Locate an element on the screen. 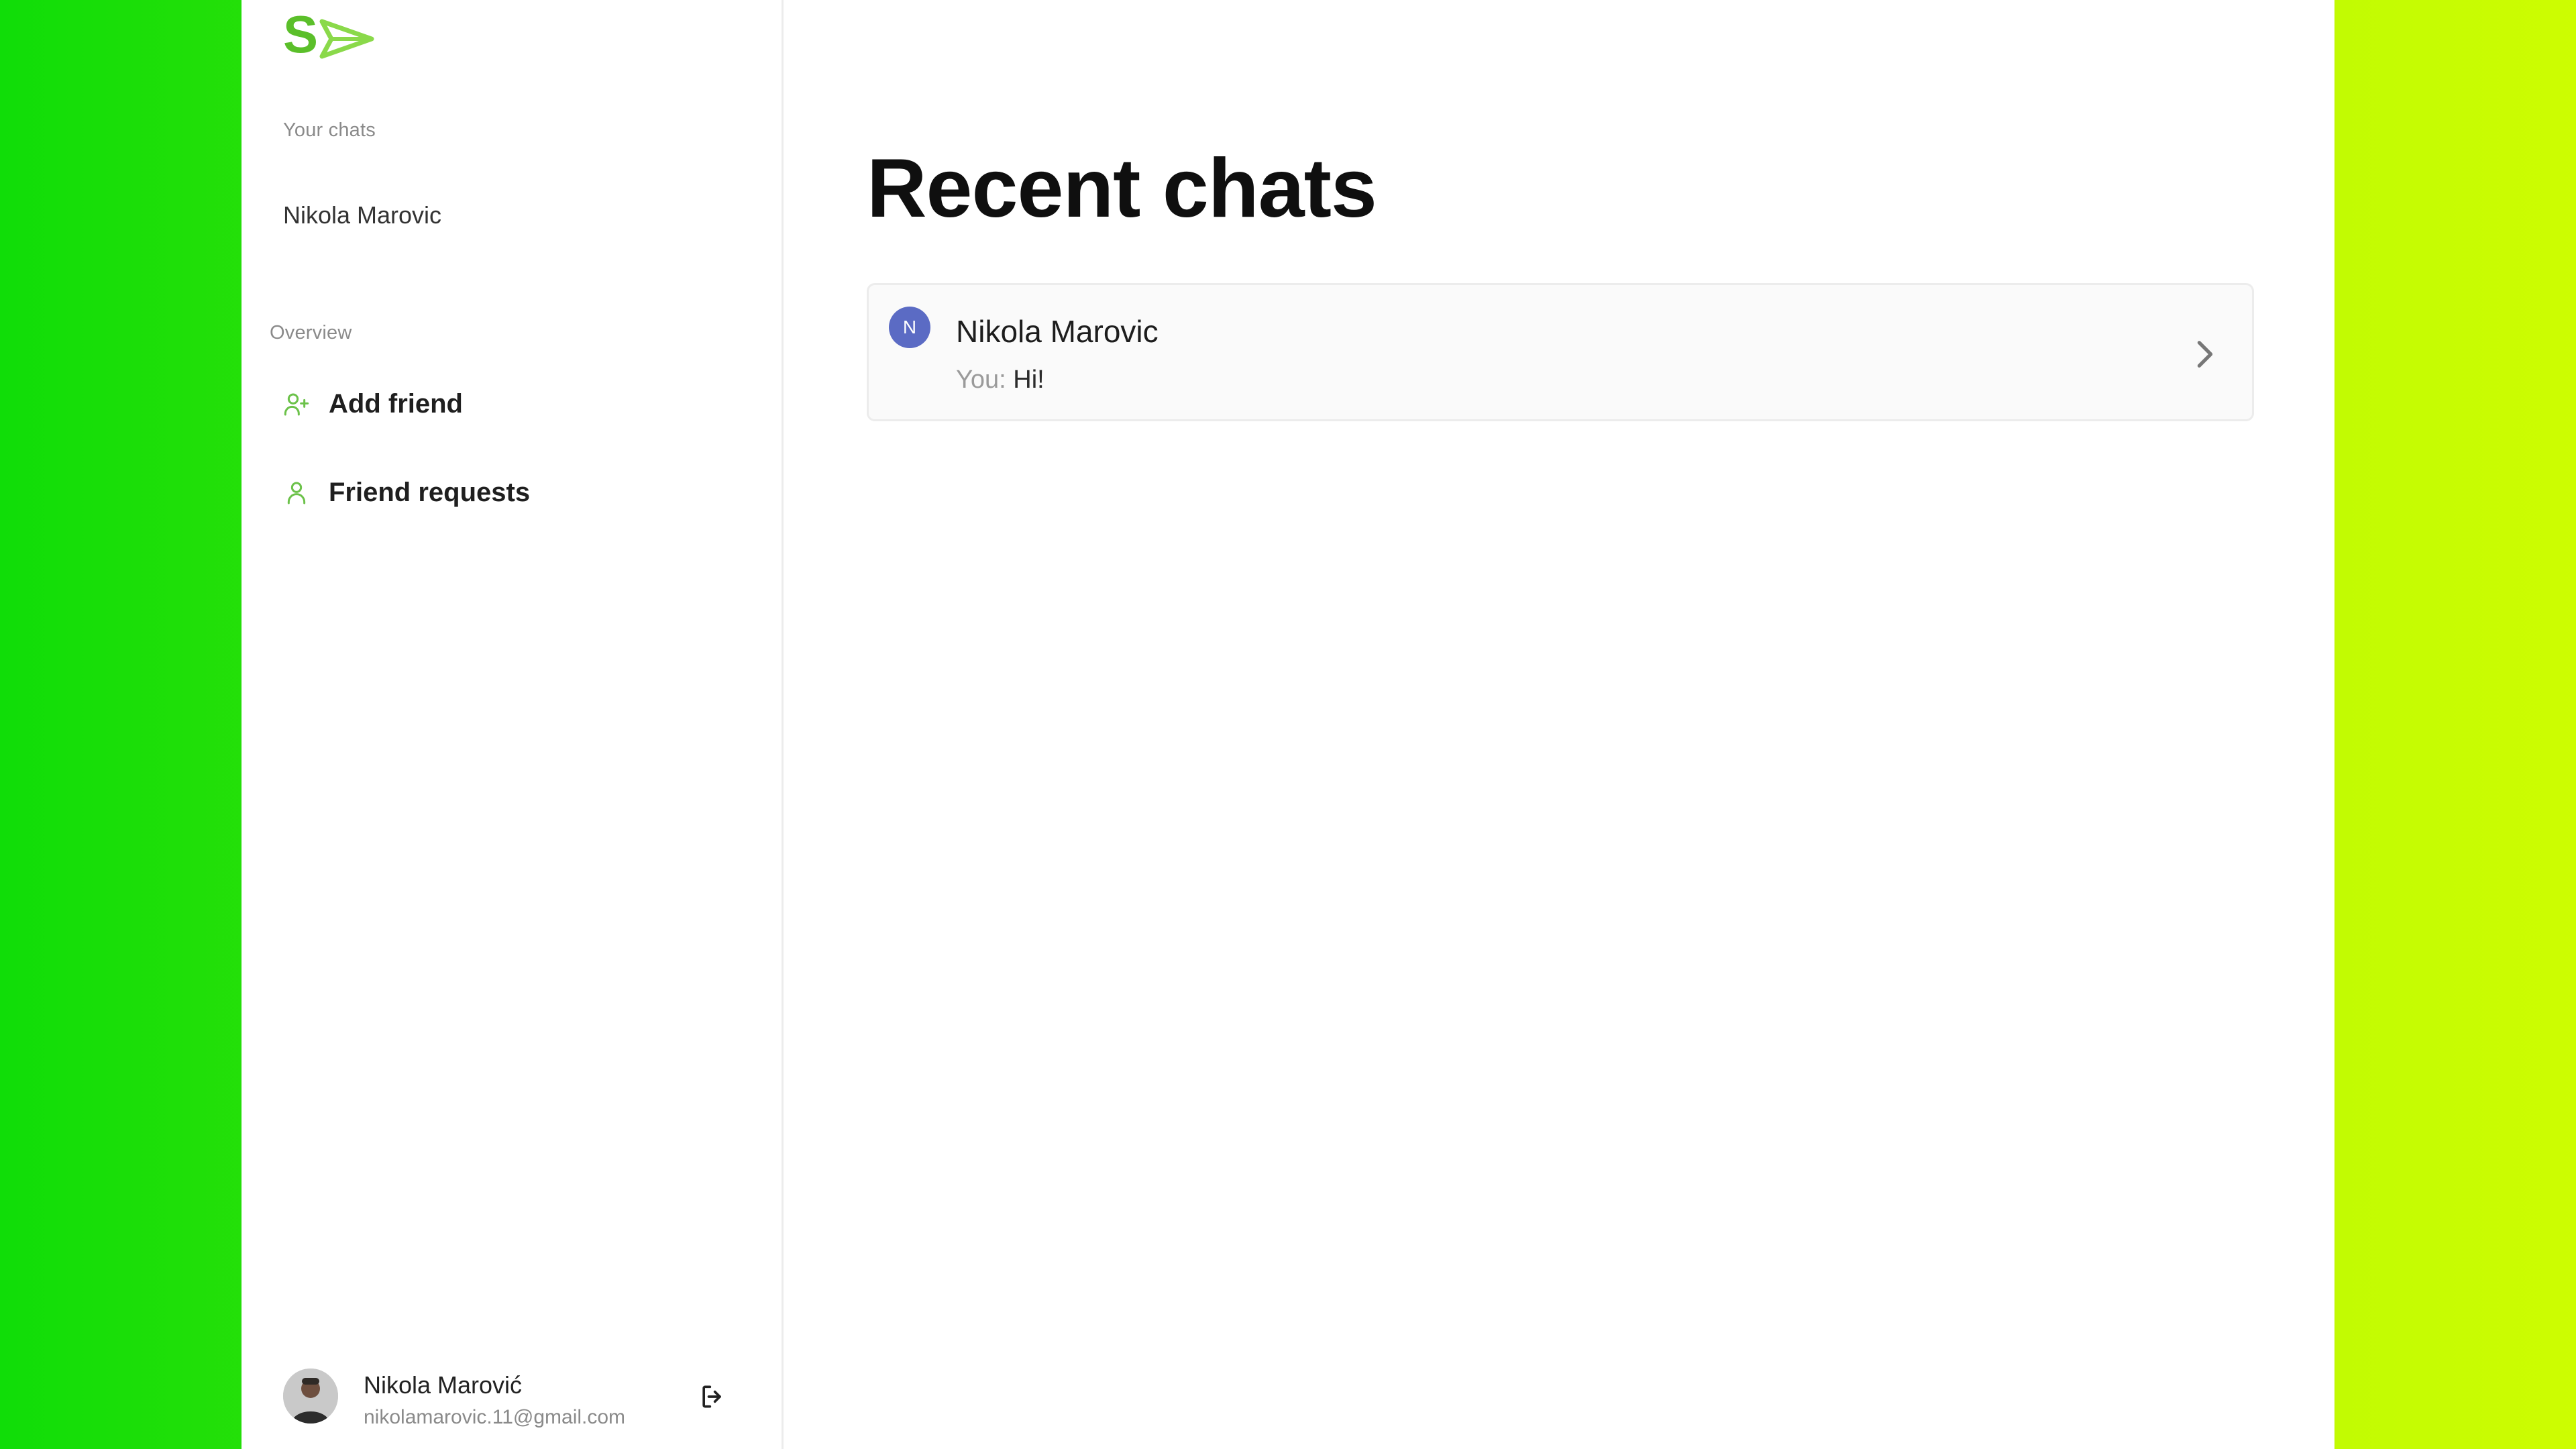 The height and width of the screenshot is (1449, 2576). friend-requests-label: Friend requests is located at coordinates (430, 492).